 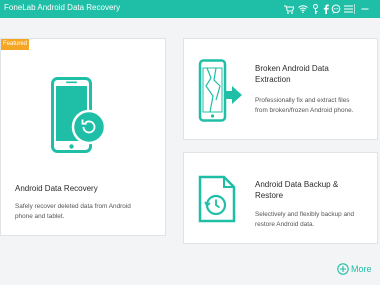 I want to click on featured-badge: Featured, so click(x=15, y=44).